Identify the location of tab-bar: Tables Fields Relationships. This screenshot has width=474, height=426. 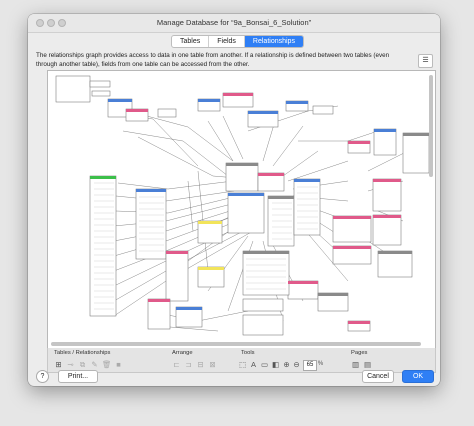
(237, 41).